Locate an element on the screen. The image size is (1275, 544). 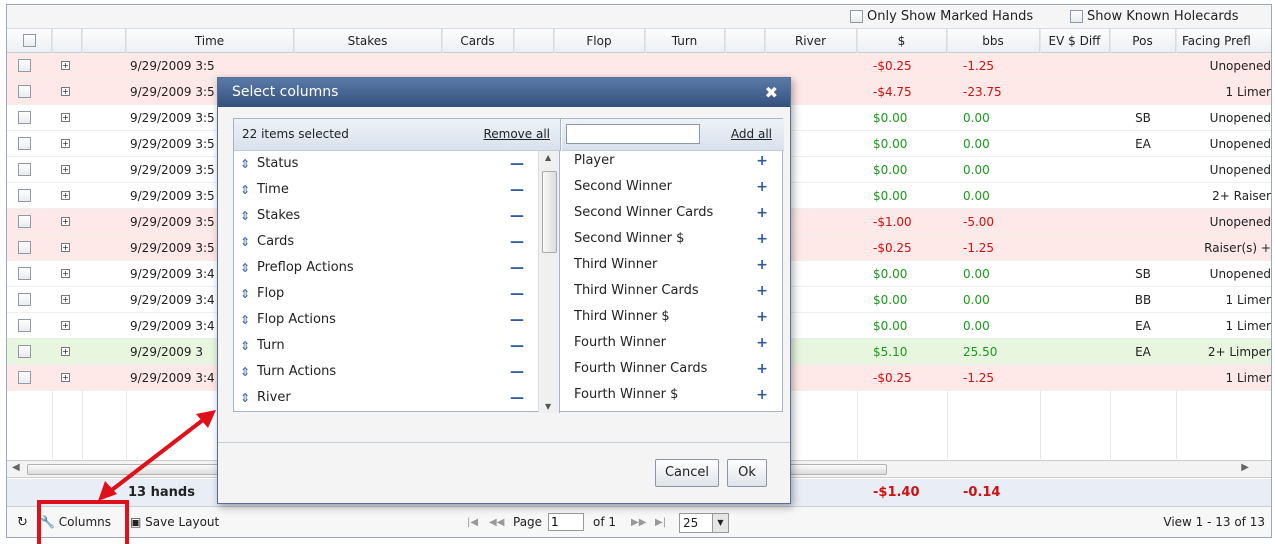
selected-column-item: ⇕ Preflop Actions — is located at coordinates (386, 268).